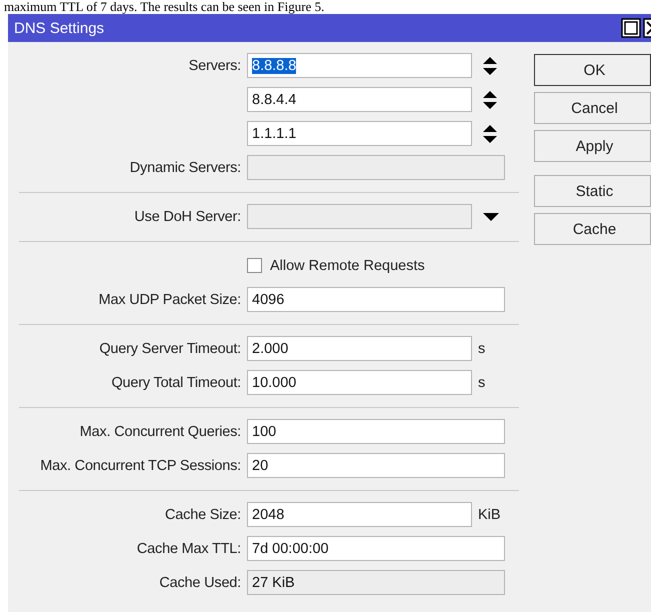 The width and height of the screenshot is (651, 612). I want to click on input-field: 100, so click(376, 431).